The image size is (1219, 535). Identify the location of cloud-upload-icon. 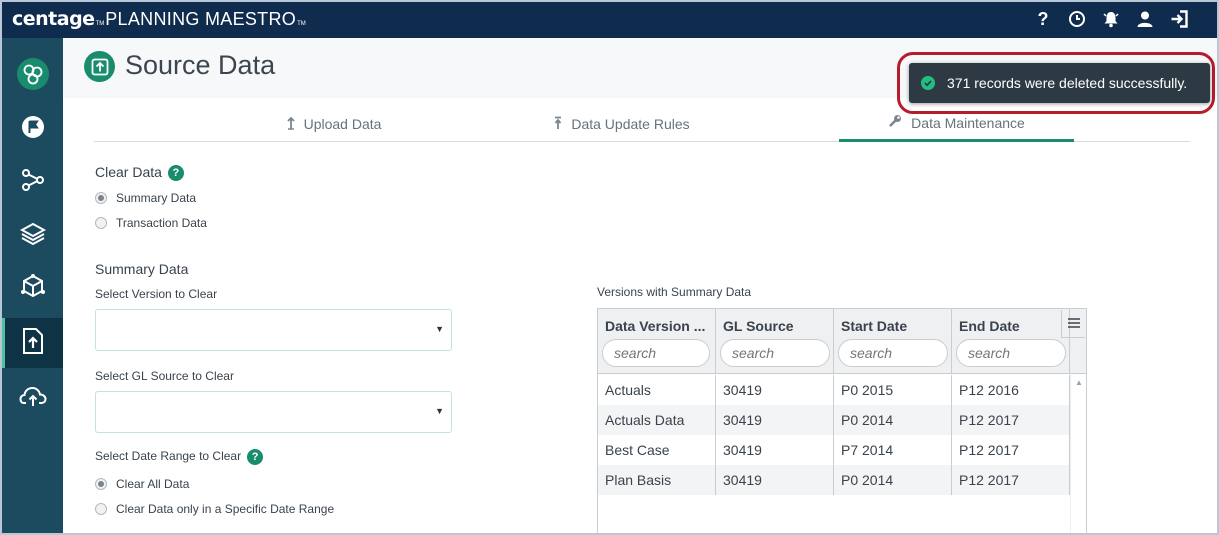
(32, 398).